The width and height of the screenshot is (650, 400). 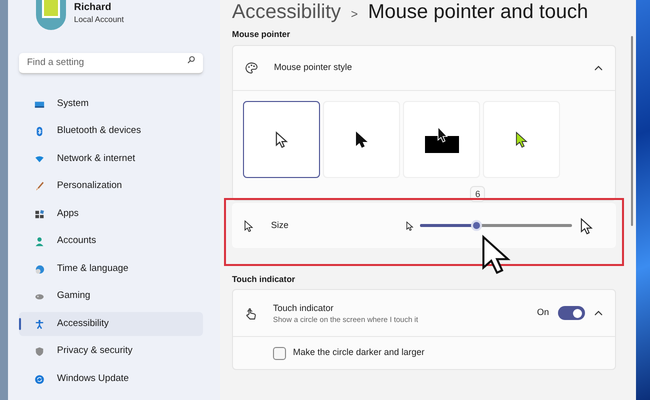 I want to click on nav-item: Privacy & security, so click(x=111, y=352).